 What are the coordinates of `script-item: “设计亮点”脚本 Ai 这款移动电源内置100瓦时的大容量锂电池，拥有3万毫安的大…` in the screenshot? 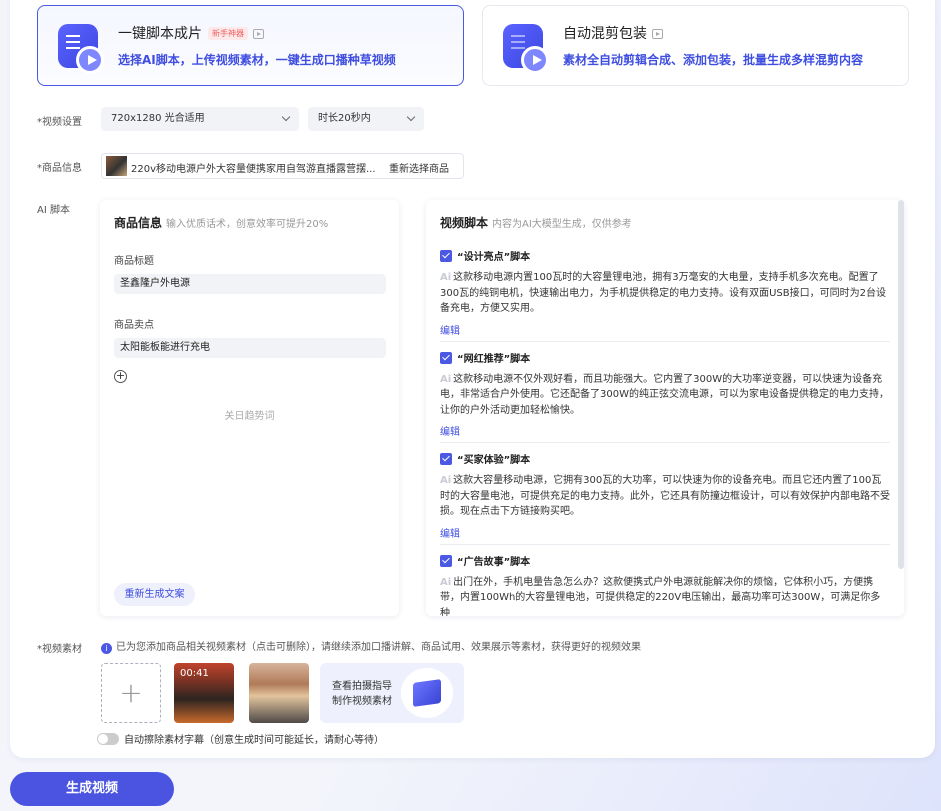 It's located at (665, 291).